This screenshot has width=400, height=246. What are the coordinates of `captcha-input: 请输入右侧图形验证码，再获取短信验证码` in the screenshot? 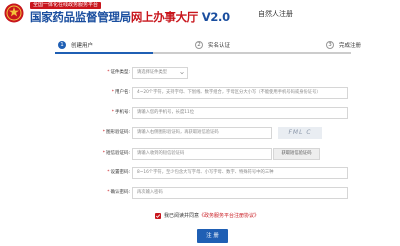 It's located at (202, 133).